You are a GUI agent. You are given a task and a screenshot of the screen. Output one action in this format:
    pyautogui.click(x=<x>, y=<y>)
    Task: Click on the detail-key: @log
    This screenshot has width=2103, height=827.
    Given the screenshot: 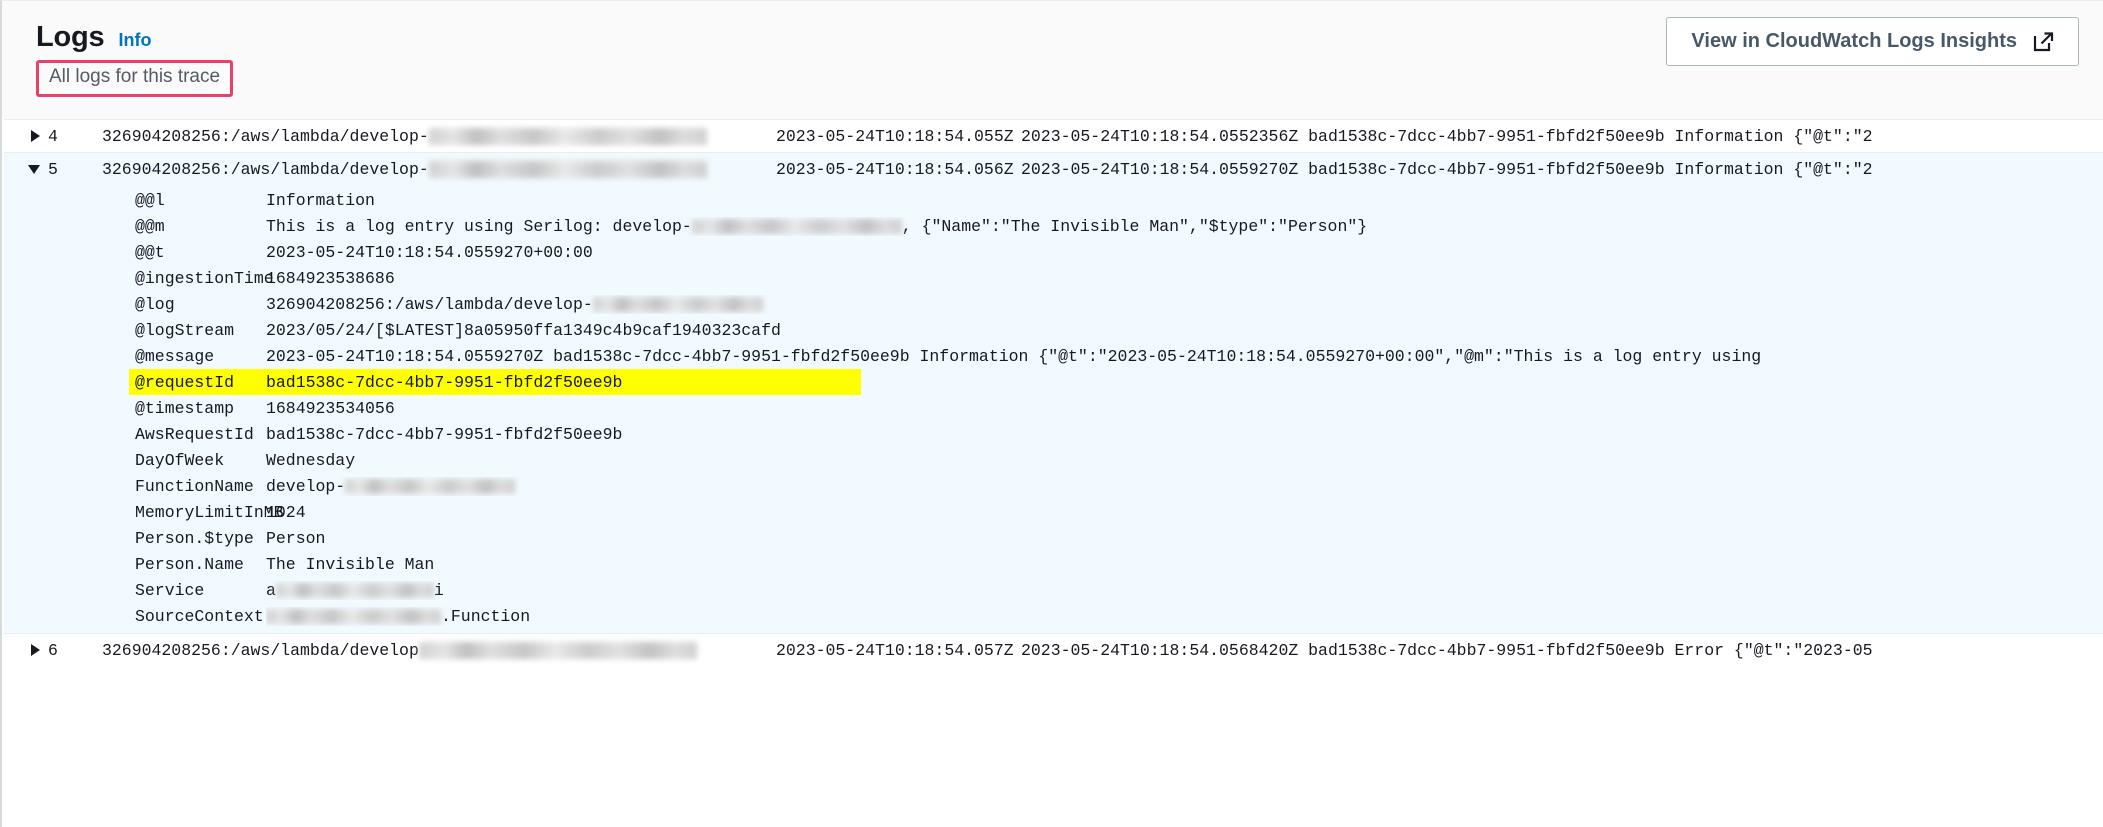 What is the action you would take?
    pyautogui.click(x=155, y=304)
    